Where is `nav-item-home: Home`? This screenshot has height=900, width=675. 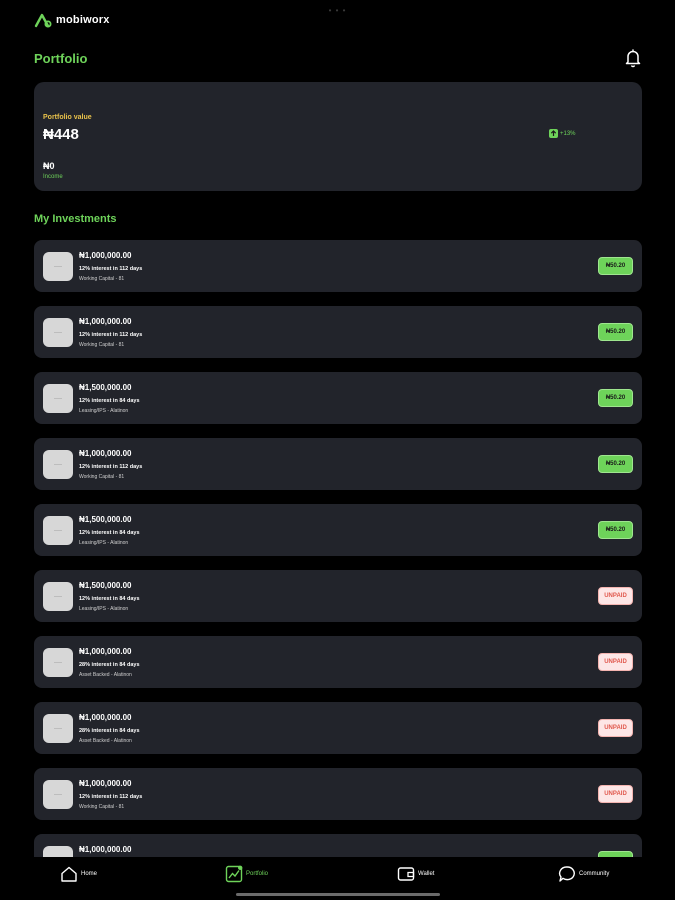 nav-item-home: Home is located at coordinates (78, 874).